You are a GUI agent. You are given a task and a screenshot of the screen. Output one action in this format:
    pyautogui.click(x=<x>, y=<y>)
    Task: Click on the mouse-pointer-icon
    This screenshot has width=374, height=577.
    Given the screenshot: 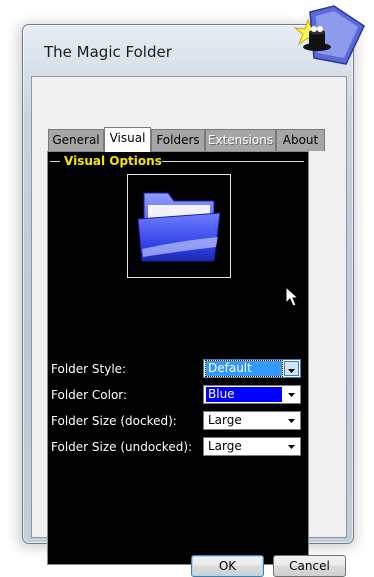 What is the action you would take?
    pyautogui.click(x=292, y=296)
    